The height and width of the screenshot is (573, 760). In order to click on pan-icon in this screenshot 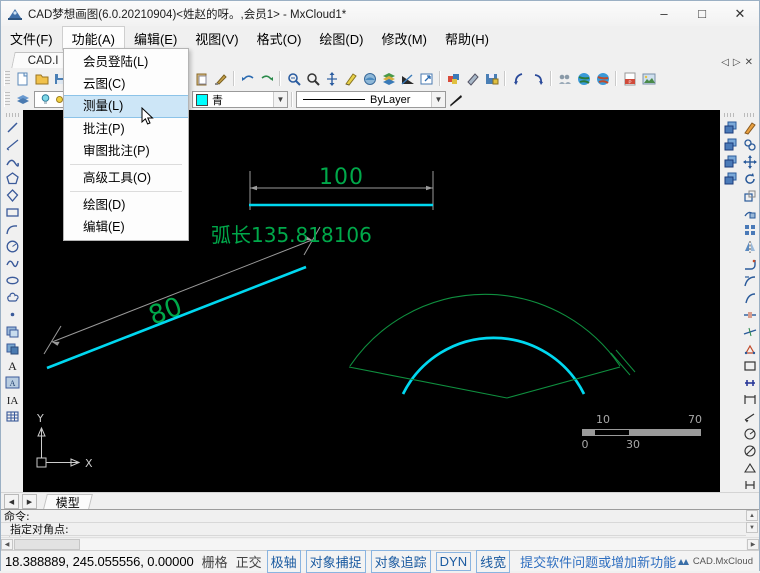, I will do `click(293, 78)`.